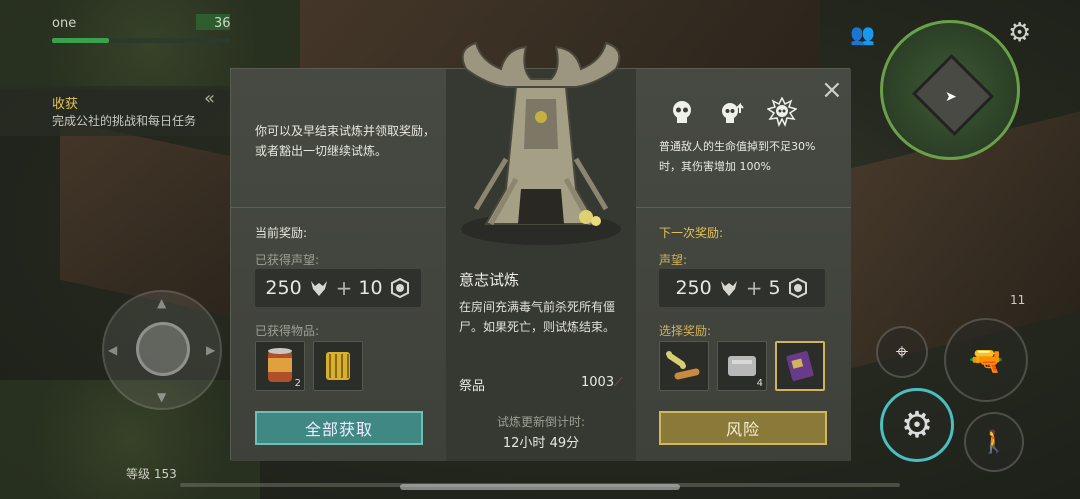 The height and width of the screenshot is (499, 1080). Describe the element at coordinates (540, 487) in the screenshot. I see `home-indicator` at that location.